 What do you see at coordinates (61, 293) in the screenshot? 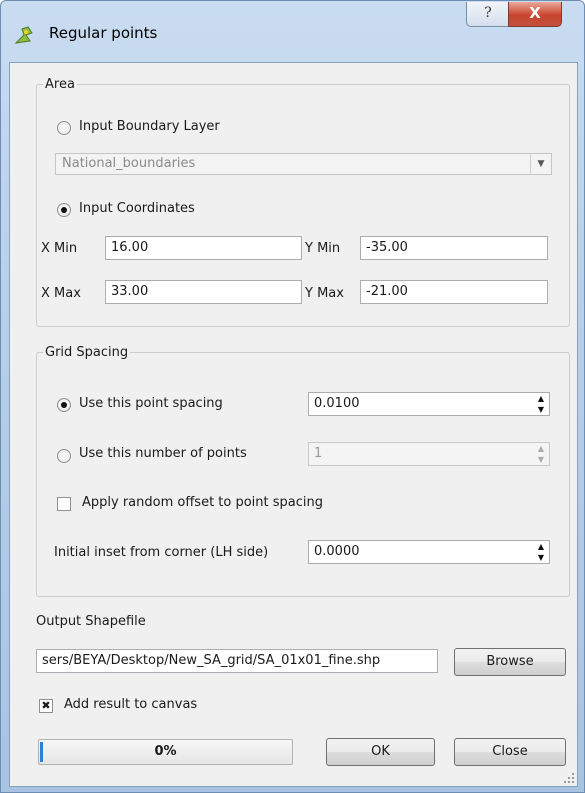
I see `xmax-label: X Max` at bounding box center [61, 293].